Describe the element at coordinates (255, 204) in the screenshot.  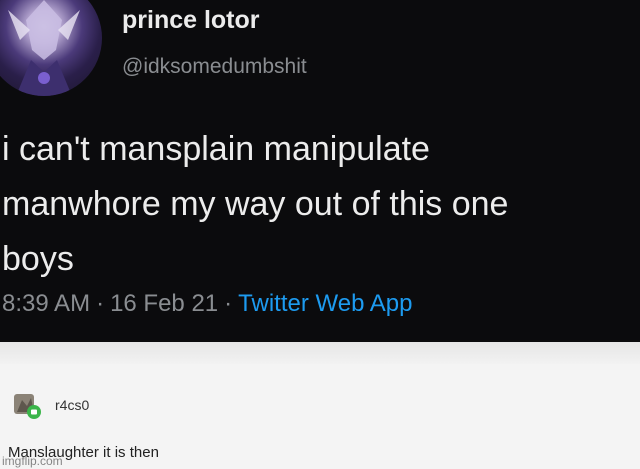
I see `tweet-text-line: manwhore my way out of this one` at that location.